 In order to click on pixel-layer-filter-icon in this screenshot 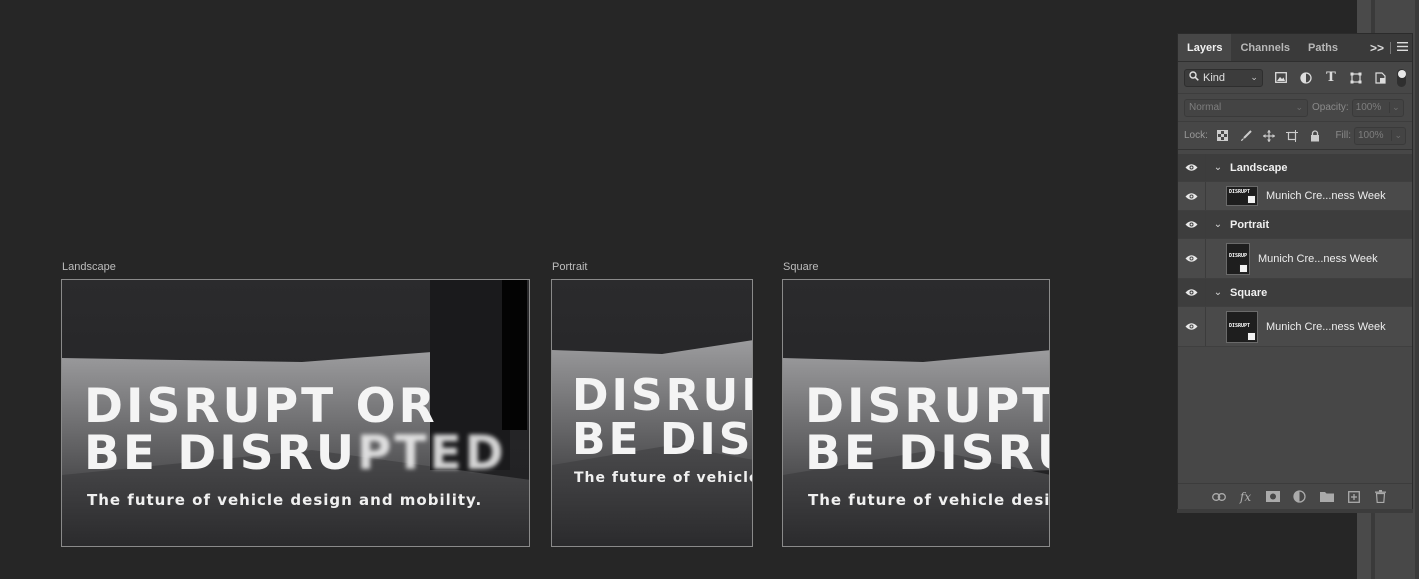, I will do `click(1281, 78)`.